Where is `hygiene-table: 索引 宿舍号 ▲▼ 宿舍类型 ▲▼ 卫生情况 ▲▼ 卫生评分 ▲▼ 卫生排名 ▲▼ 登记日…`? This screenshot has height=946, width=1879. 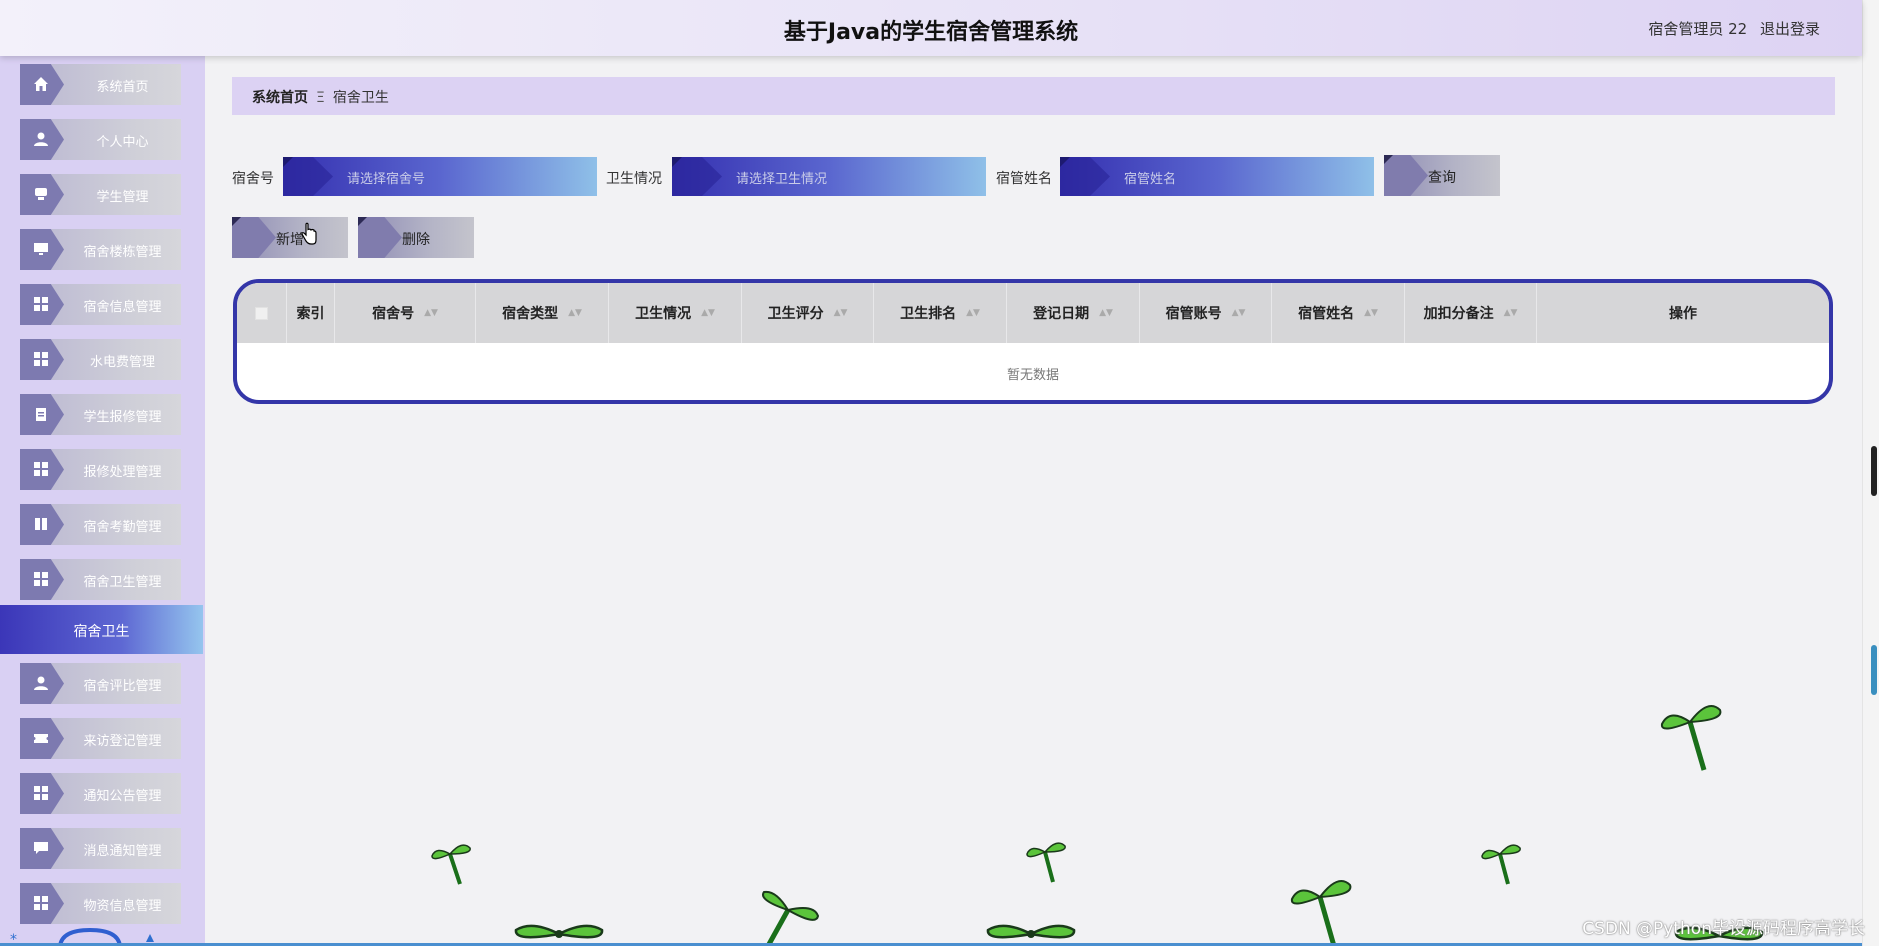
hygiene-table: 索引 宿舍号 ▲▼ 宿舍类型 ▲▼ 卫生情况 ▲▼ 卫生评分 ▲▼ 卫生排名 ▲▼ 登记日… is located at coordinates (1033, 341).